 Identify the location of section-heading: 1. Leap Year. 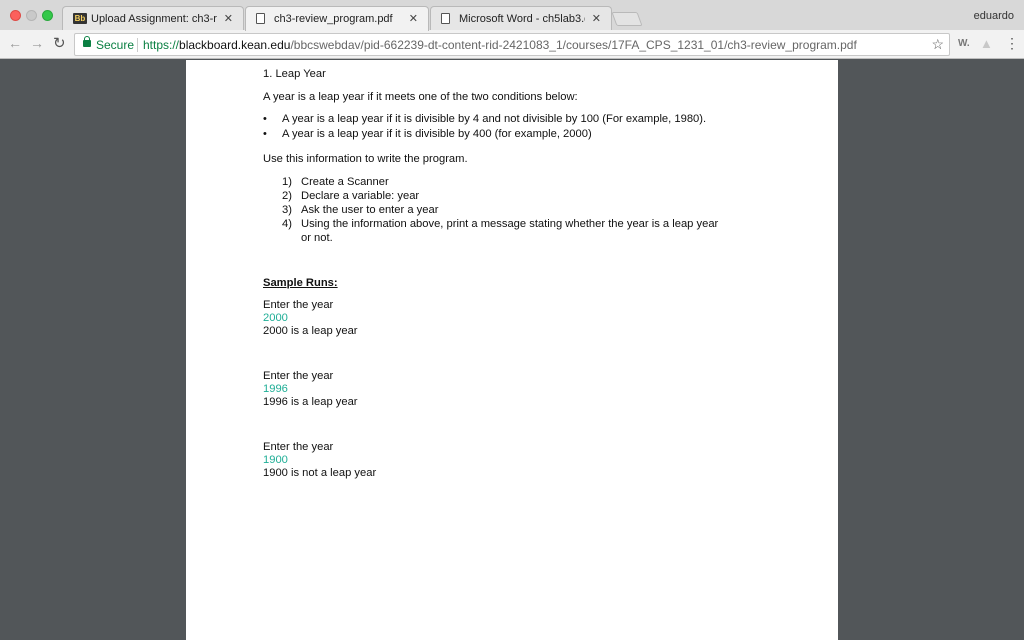
(294, 74).